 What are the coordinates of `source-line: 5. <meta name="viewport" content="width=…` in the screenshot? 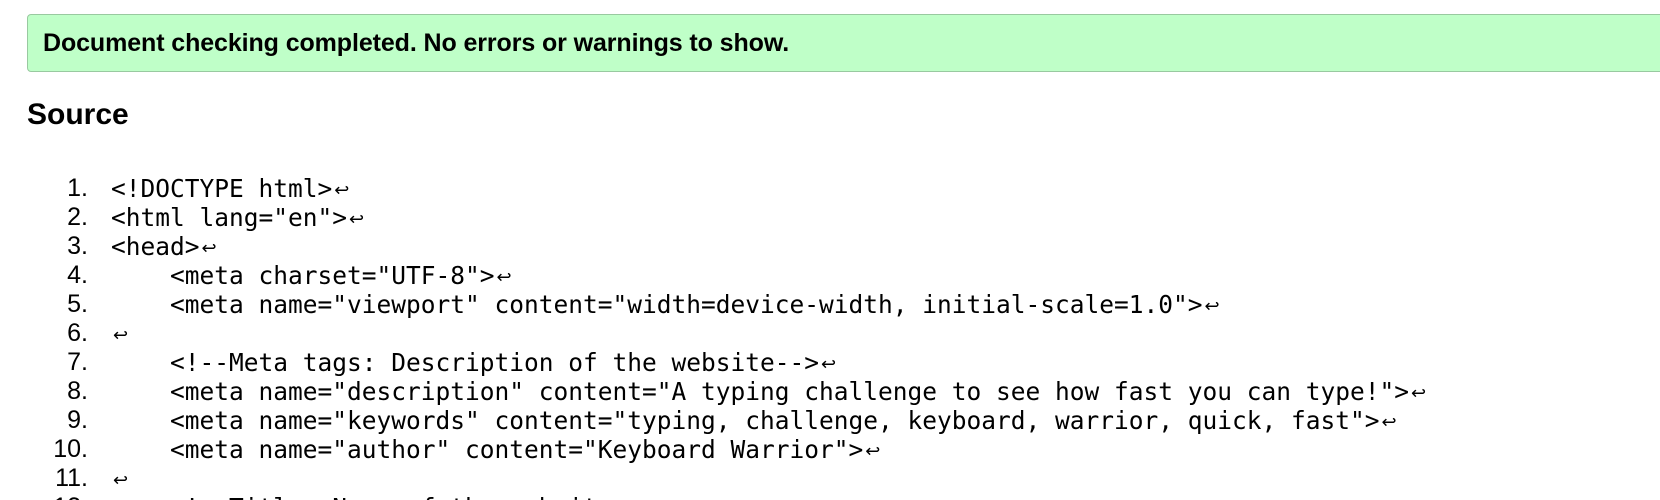 It's located at (713, 304).